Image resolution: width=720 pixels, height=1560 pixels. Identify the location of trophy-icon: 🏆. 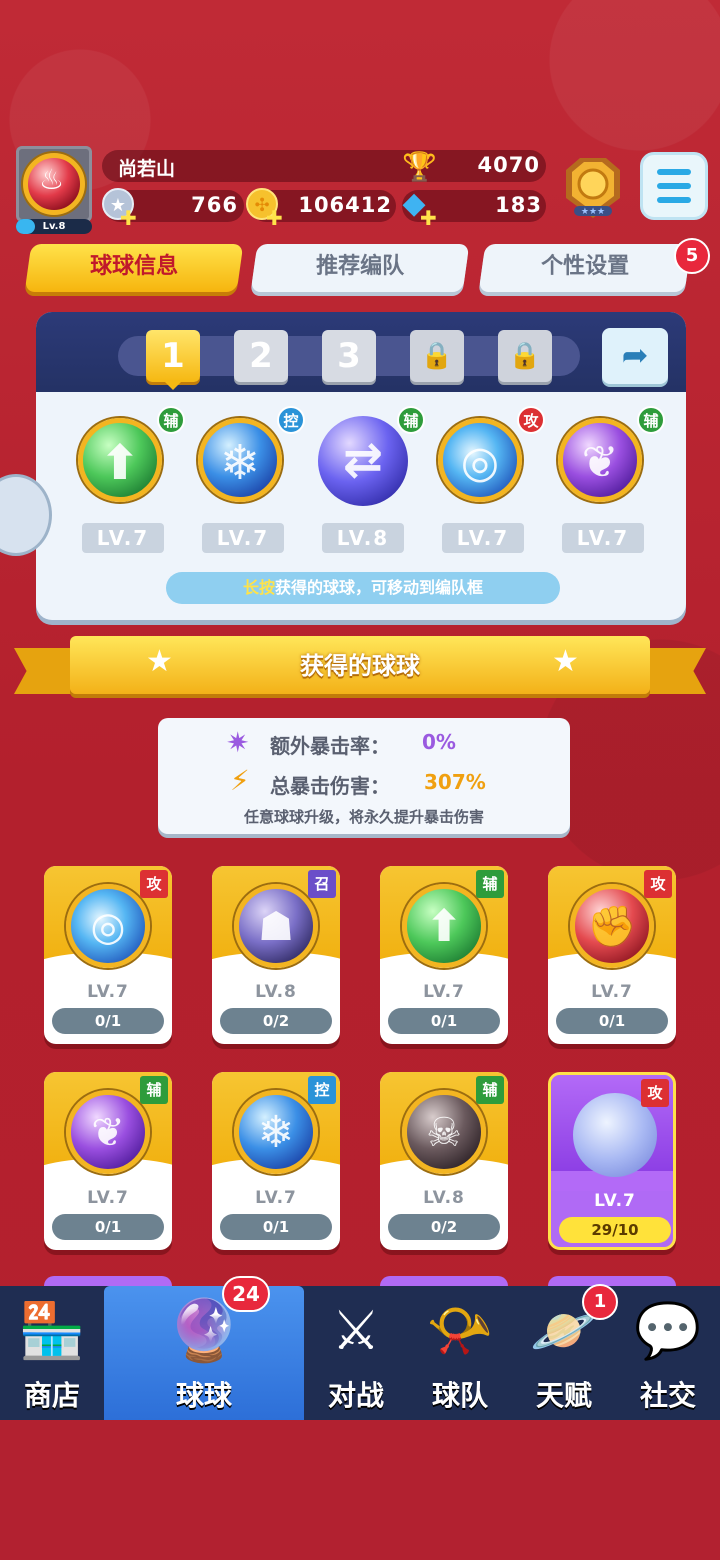
(419, 166).